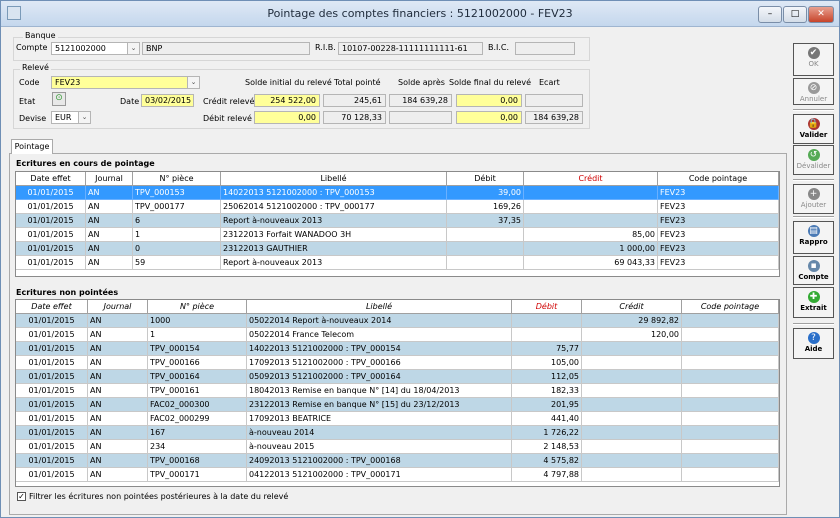  I want to click on banque-nom-field: BNP, so click(226, 48).